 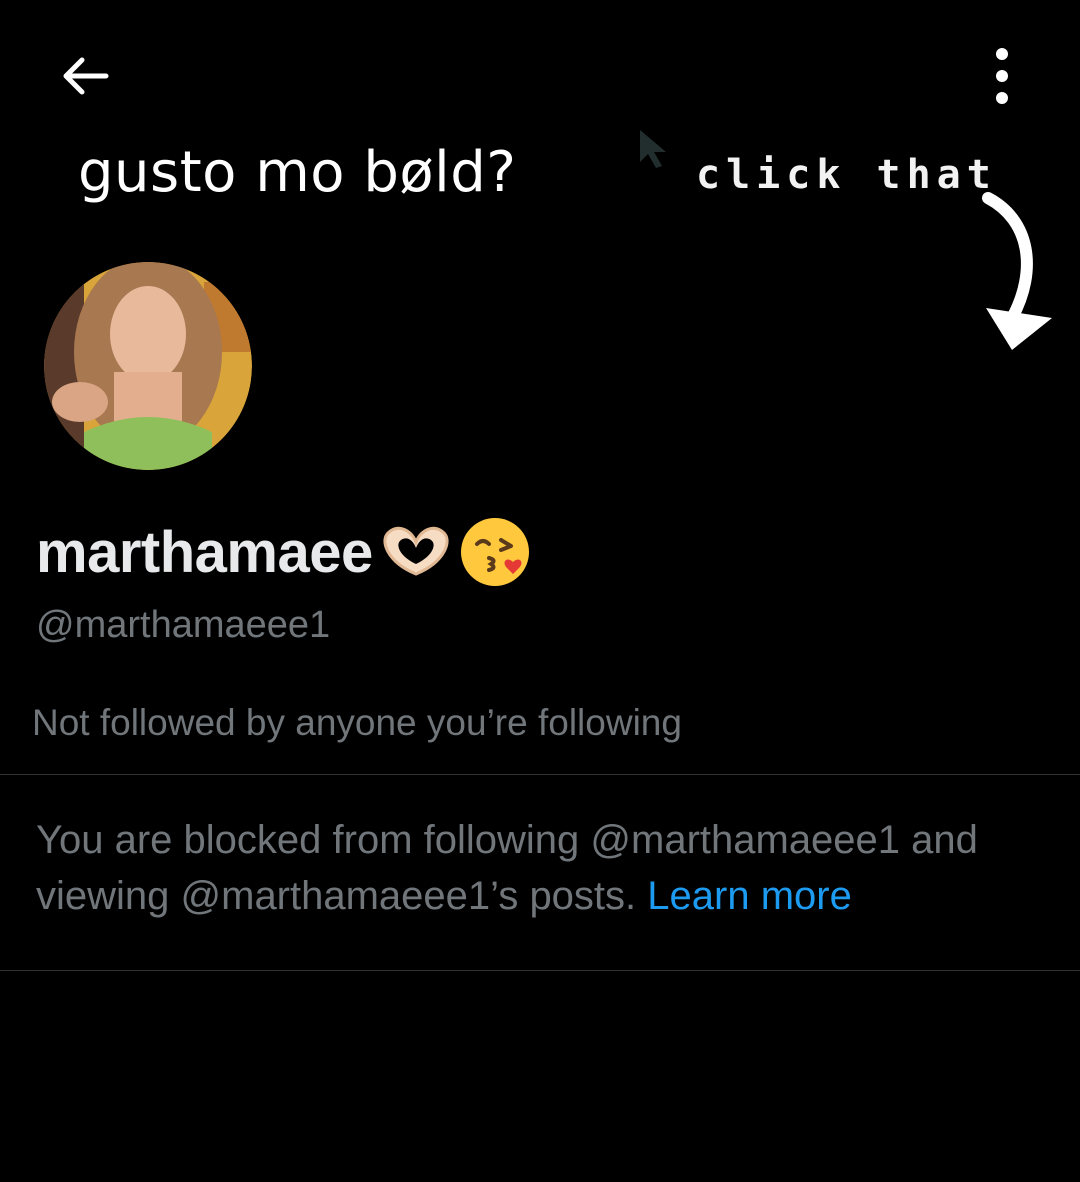 What do you see at coordinates (1017, 271) in the screenshot?
I see `curved-arrow-down-icon` at bounding box center [1017, 271].